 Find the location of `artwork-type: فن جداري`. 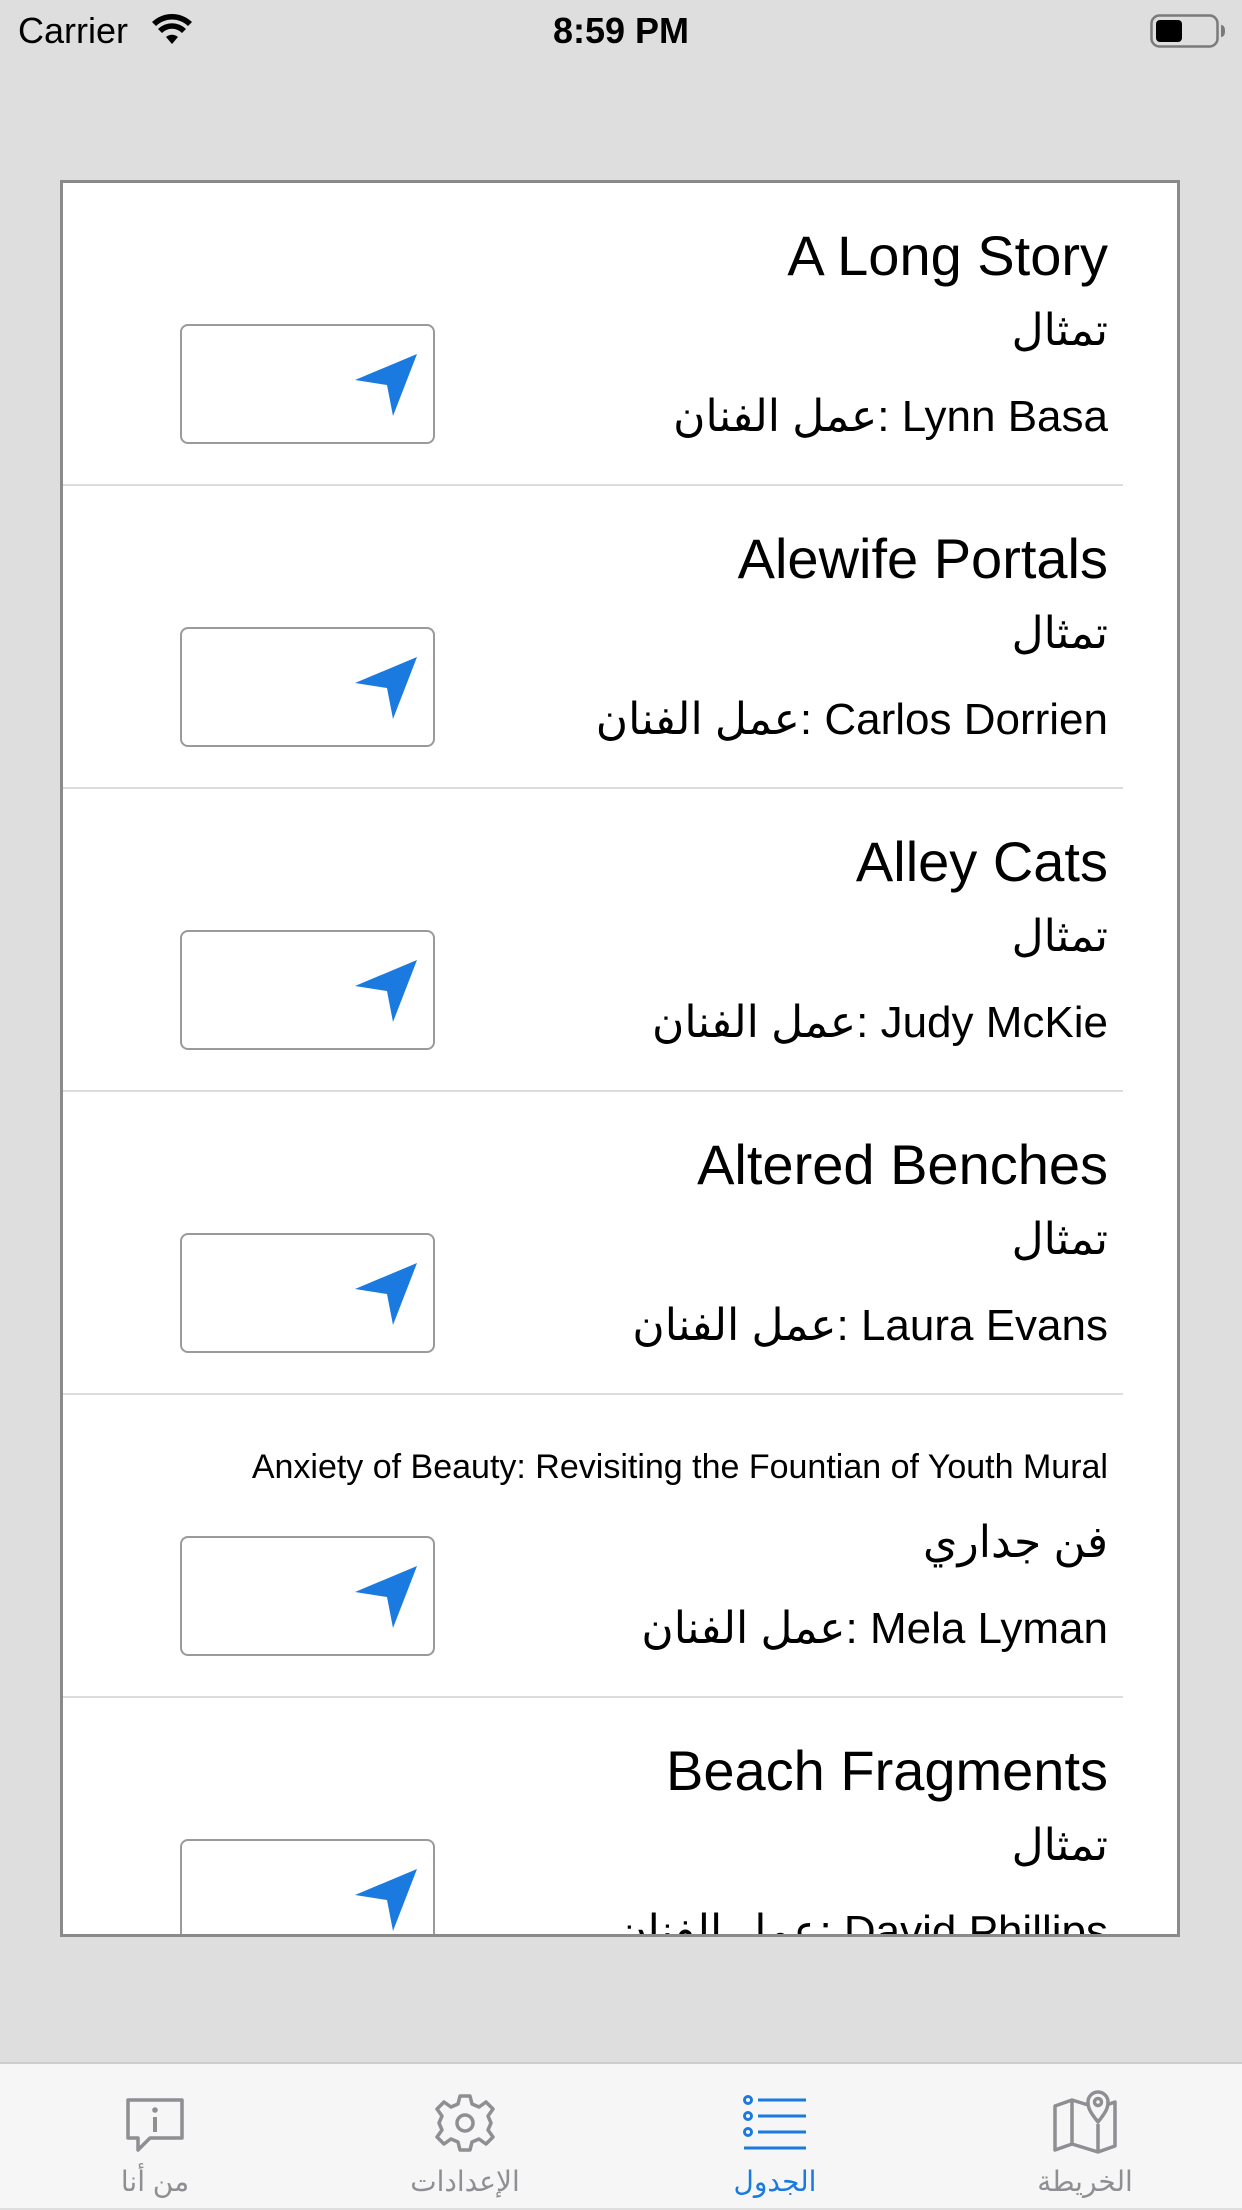

artwork-type: فن جداري is located at coordinates (1015, 1542).